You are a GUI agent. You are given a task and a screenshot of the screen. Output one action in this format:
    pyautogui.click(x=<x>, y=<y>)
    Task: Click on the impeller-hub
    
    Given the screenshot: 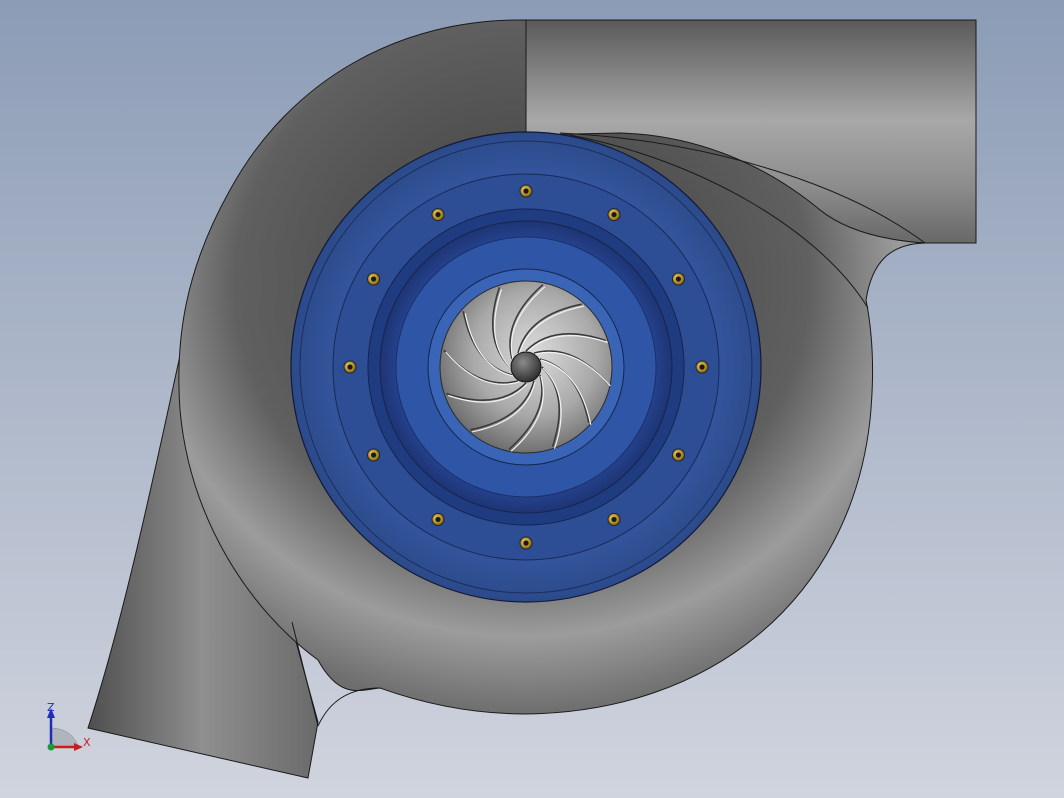 What is the action you would take?
    pyautogui.click(x=526, y=367)
    